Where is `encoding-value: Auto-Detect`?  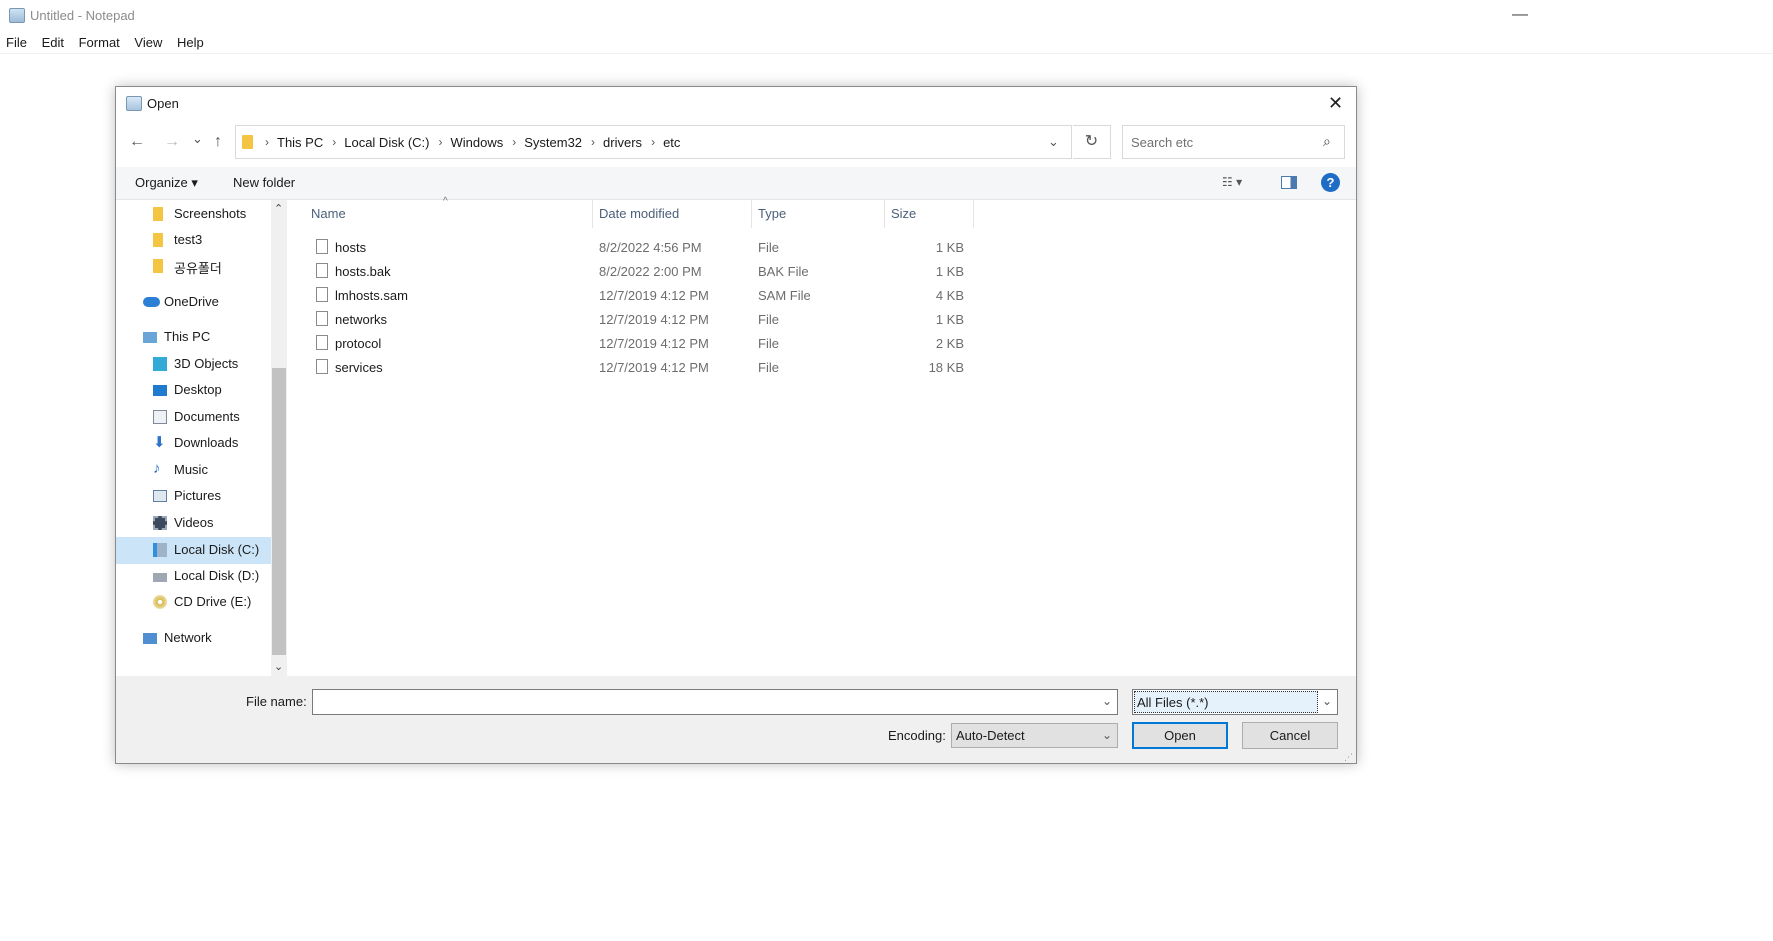
encoding-value: Auto-Detect is located at coordinates (990, 735).